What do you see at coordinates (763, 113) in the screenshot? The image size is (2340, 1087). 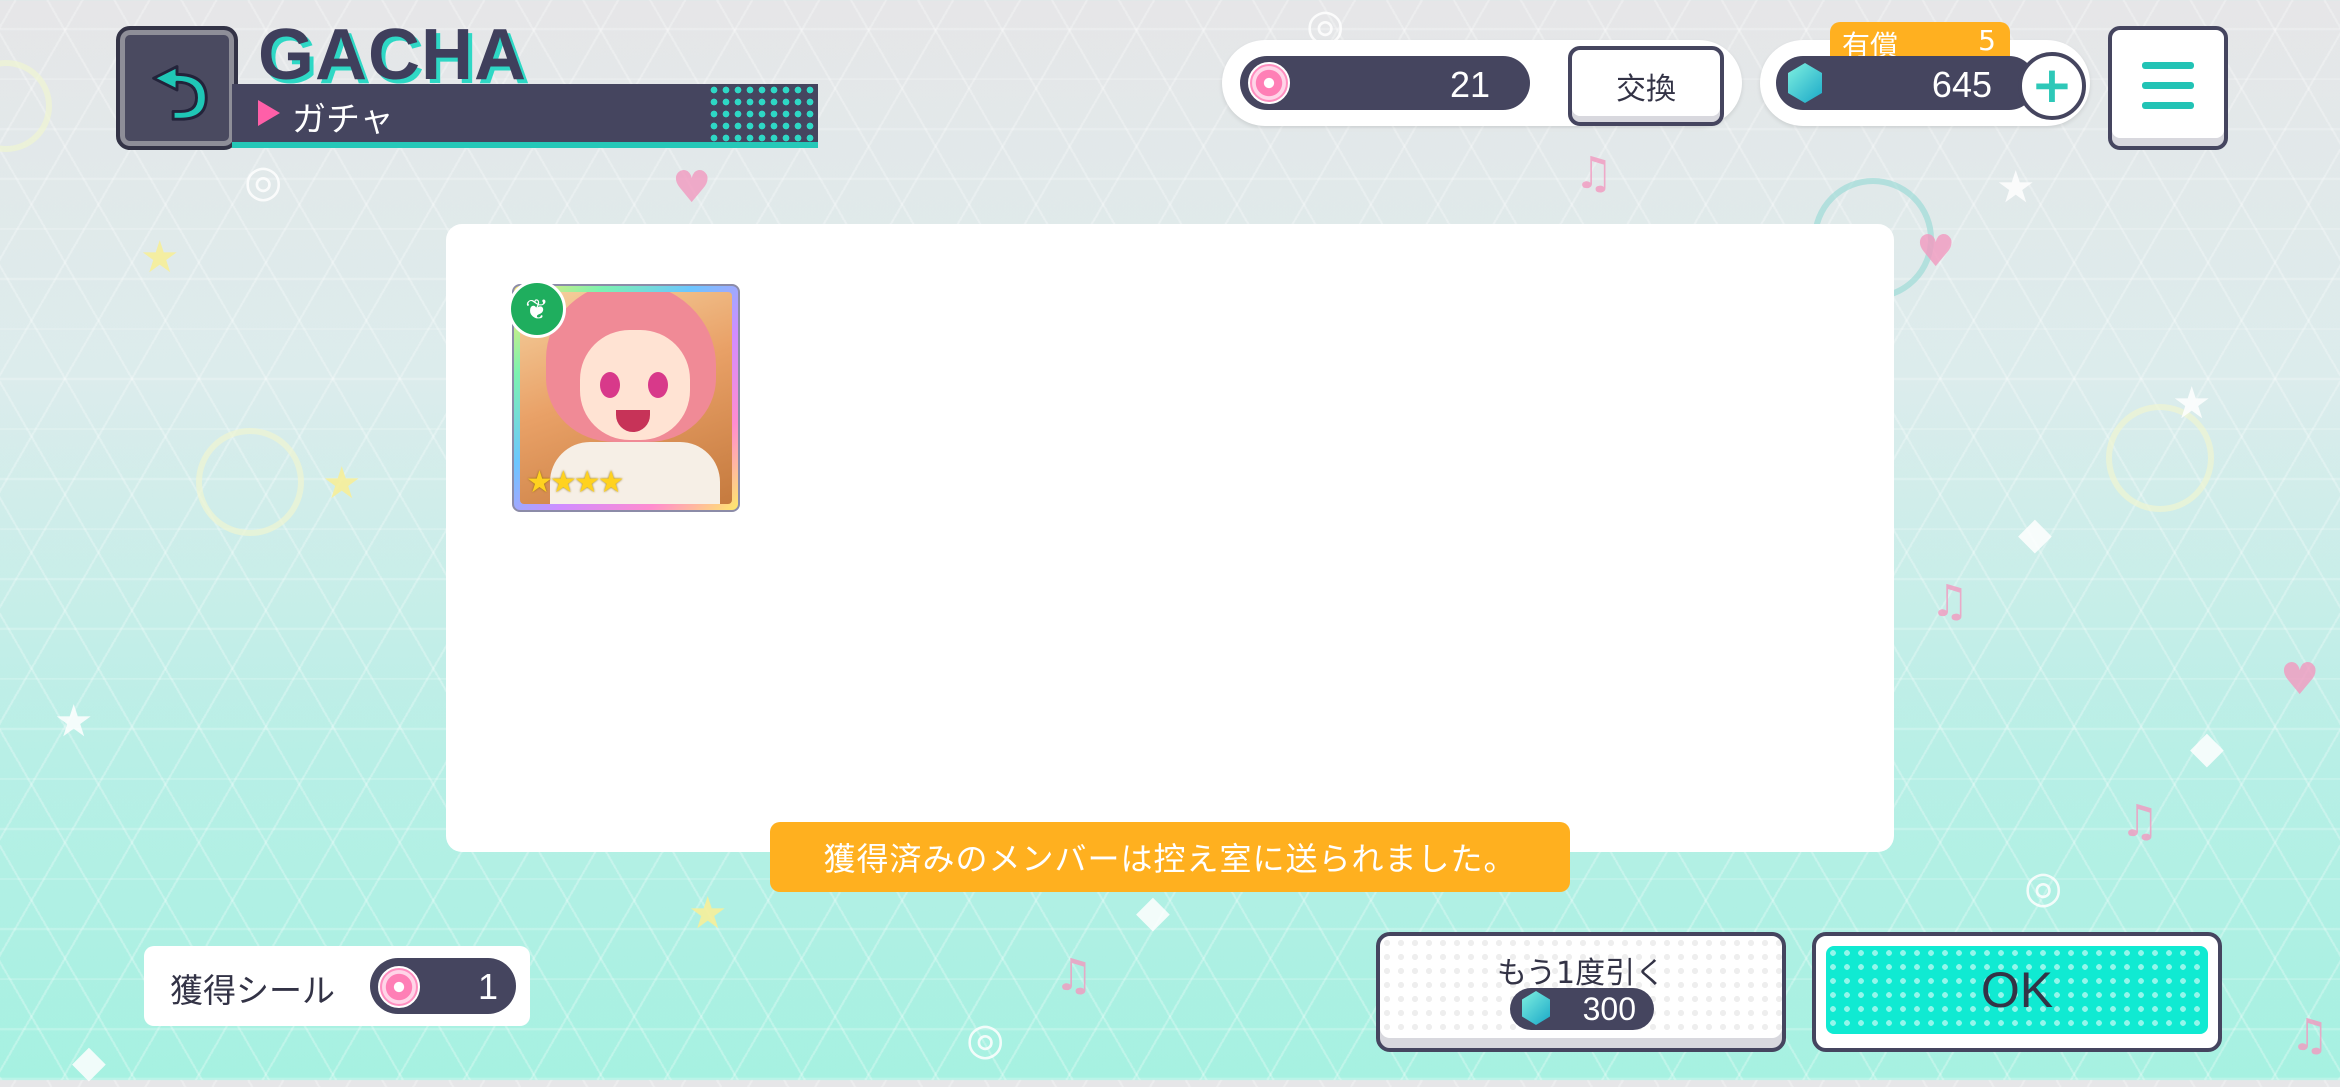 I see `dot-pattern-decoration` at bounding box center [763, 113].